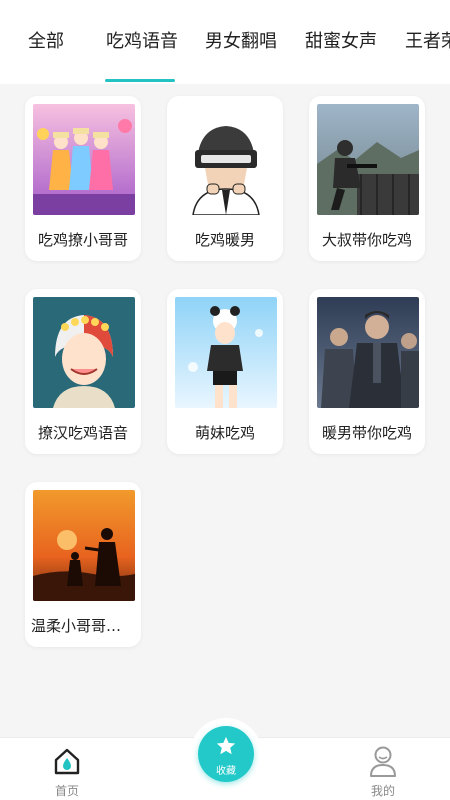 The height and width of the screenshot is (800, 450). Describe the element at coordinates (341, 42) in the screenshot. I see `tab-sweet-female-voice: 甜蜜女声` at that location.